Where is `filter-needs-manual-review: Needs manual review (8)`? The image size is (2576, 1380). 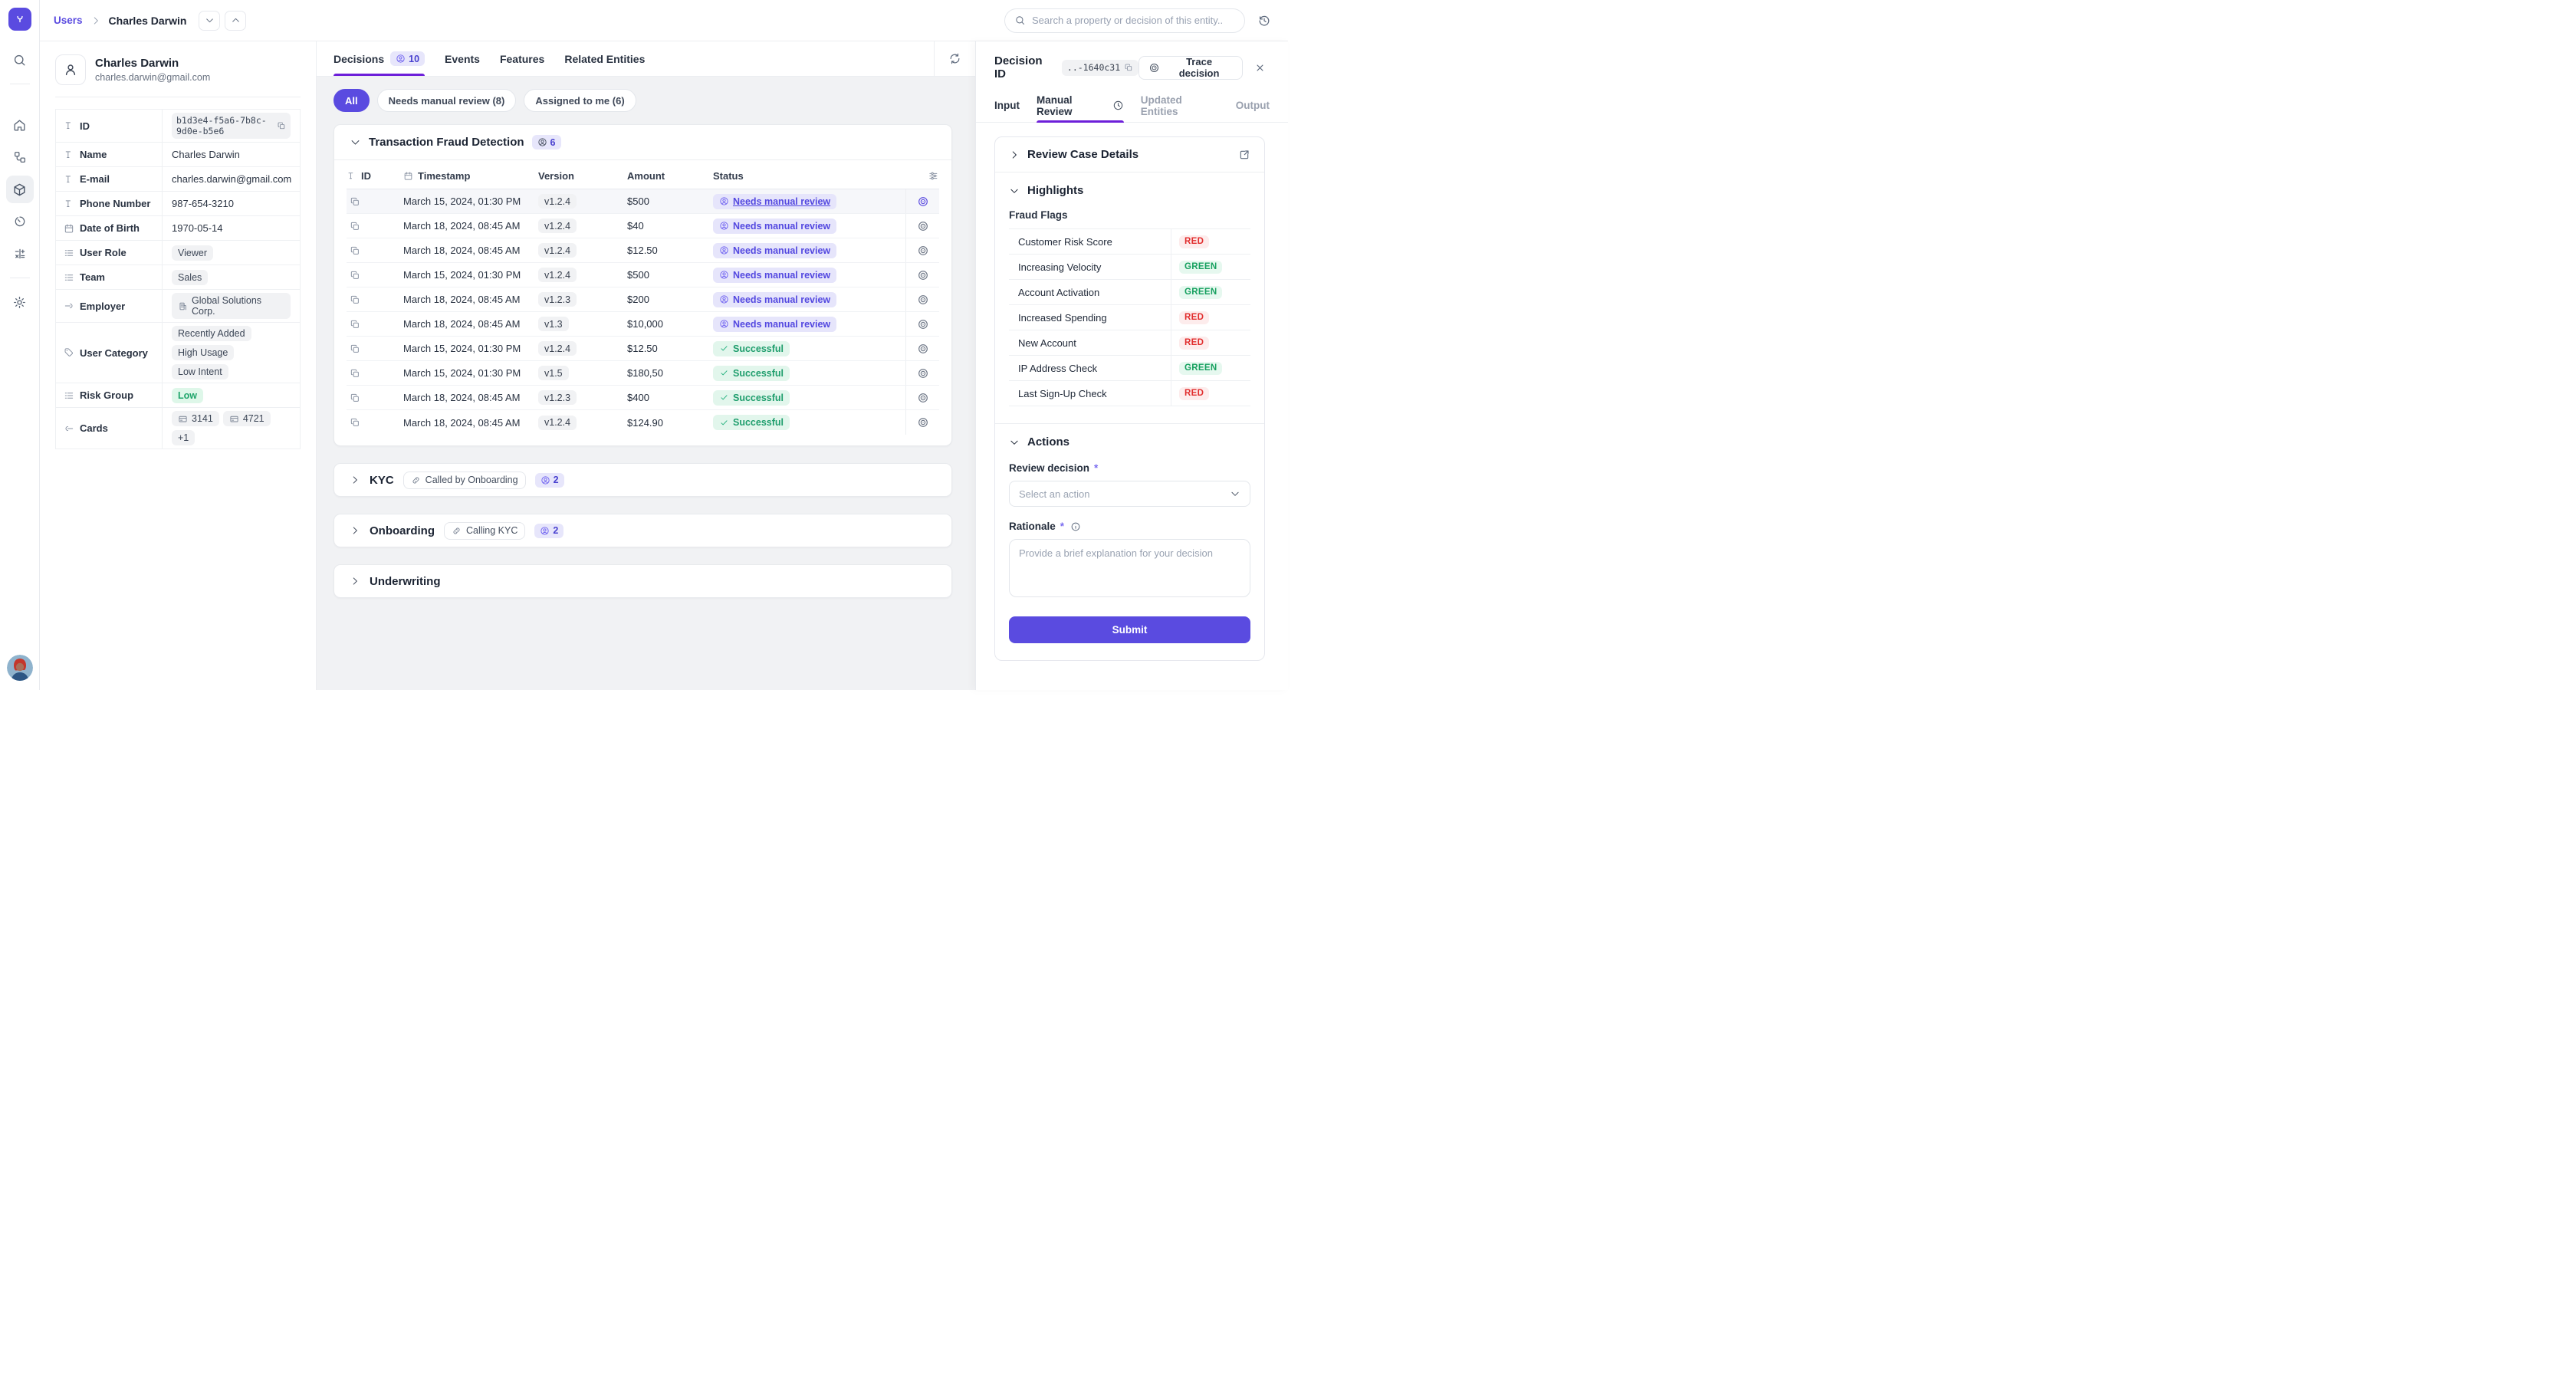
filter-needs-manual-review: Needs manual review (8) is located at coordinates (447, 100).